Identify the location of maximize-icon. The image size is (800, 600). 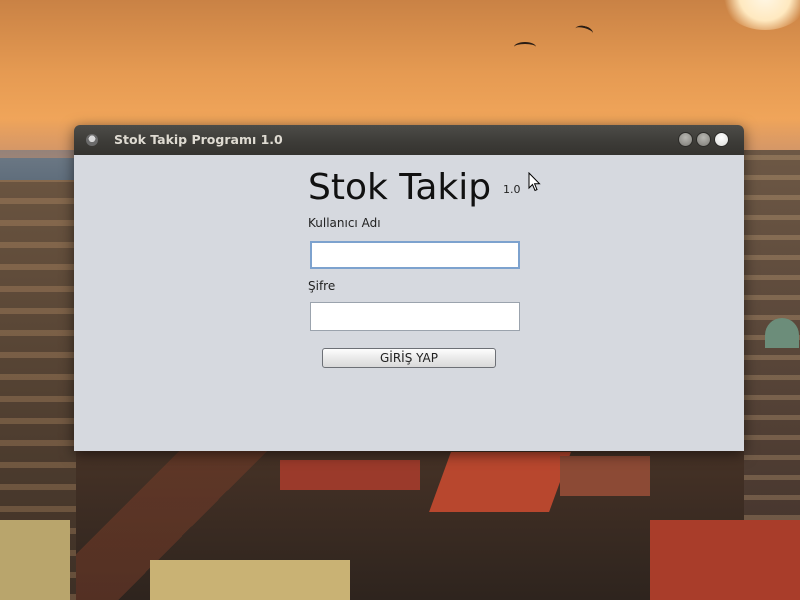
(703, 139).